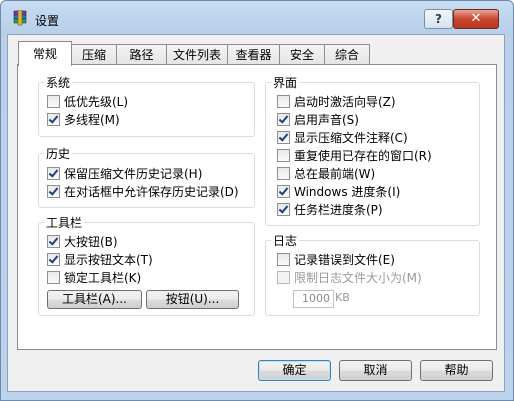  What do you see at coordinates (294, 370) in the screenshot?
I see `ok-button: 确定` at bounding box center [294, 370].